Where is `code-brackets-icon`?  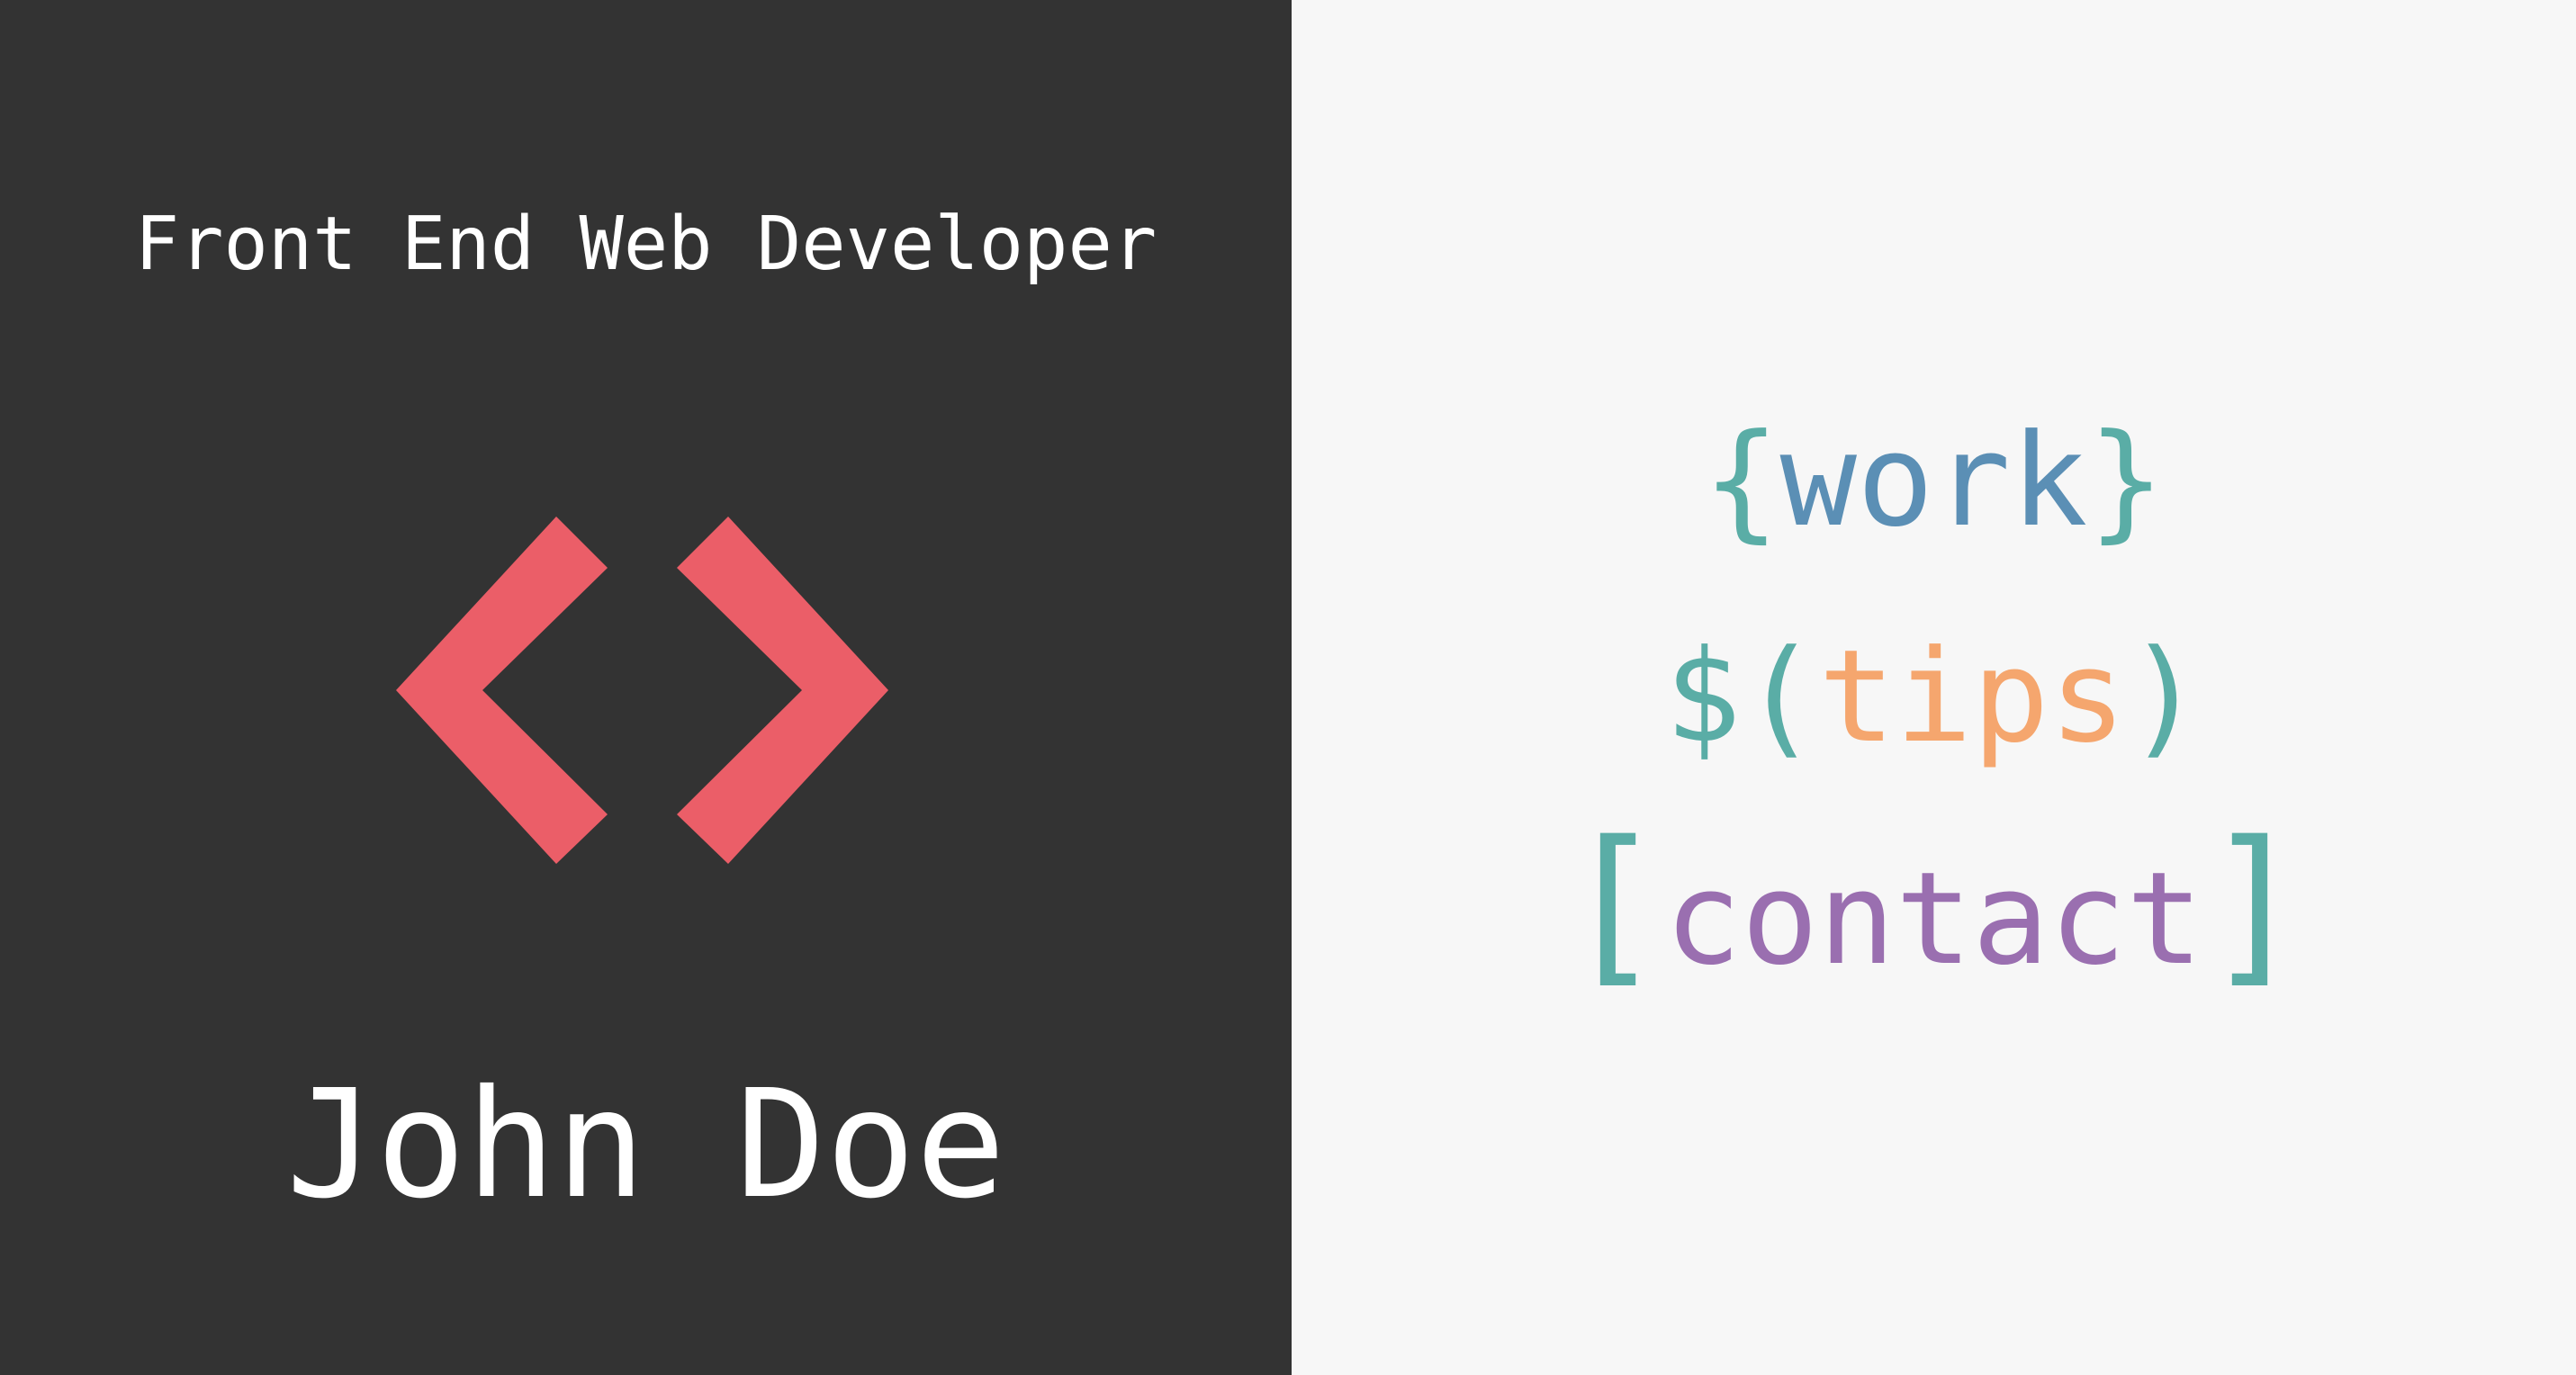
code-brackets-icon is located at coordinates (642, 690).